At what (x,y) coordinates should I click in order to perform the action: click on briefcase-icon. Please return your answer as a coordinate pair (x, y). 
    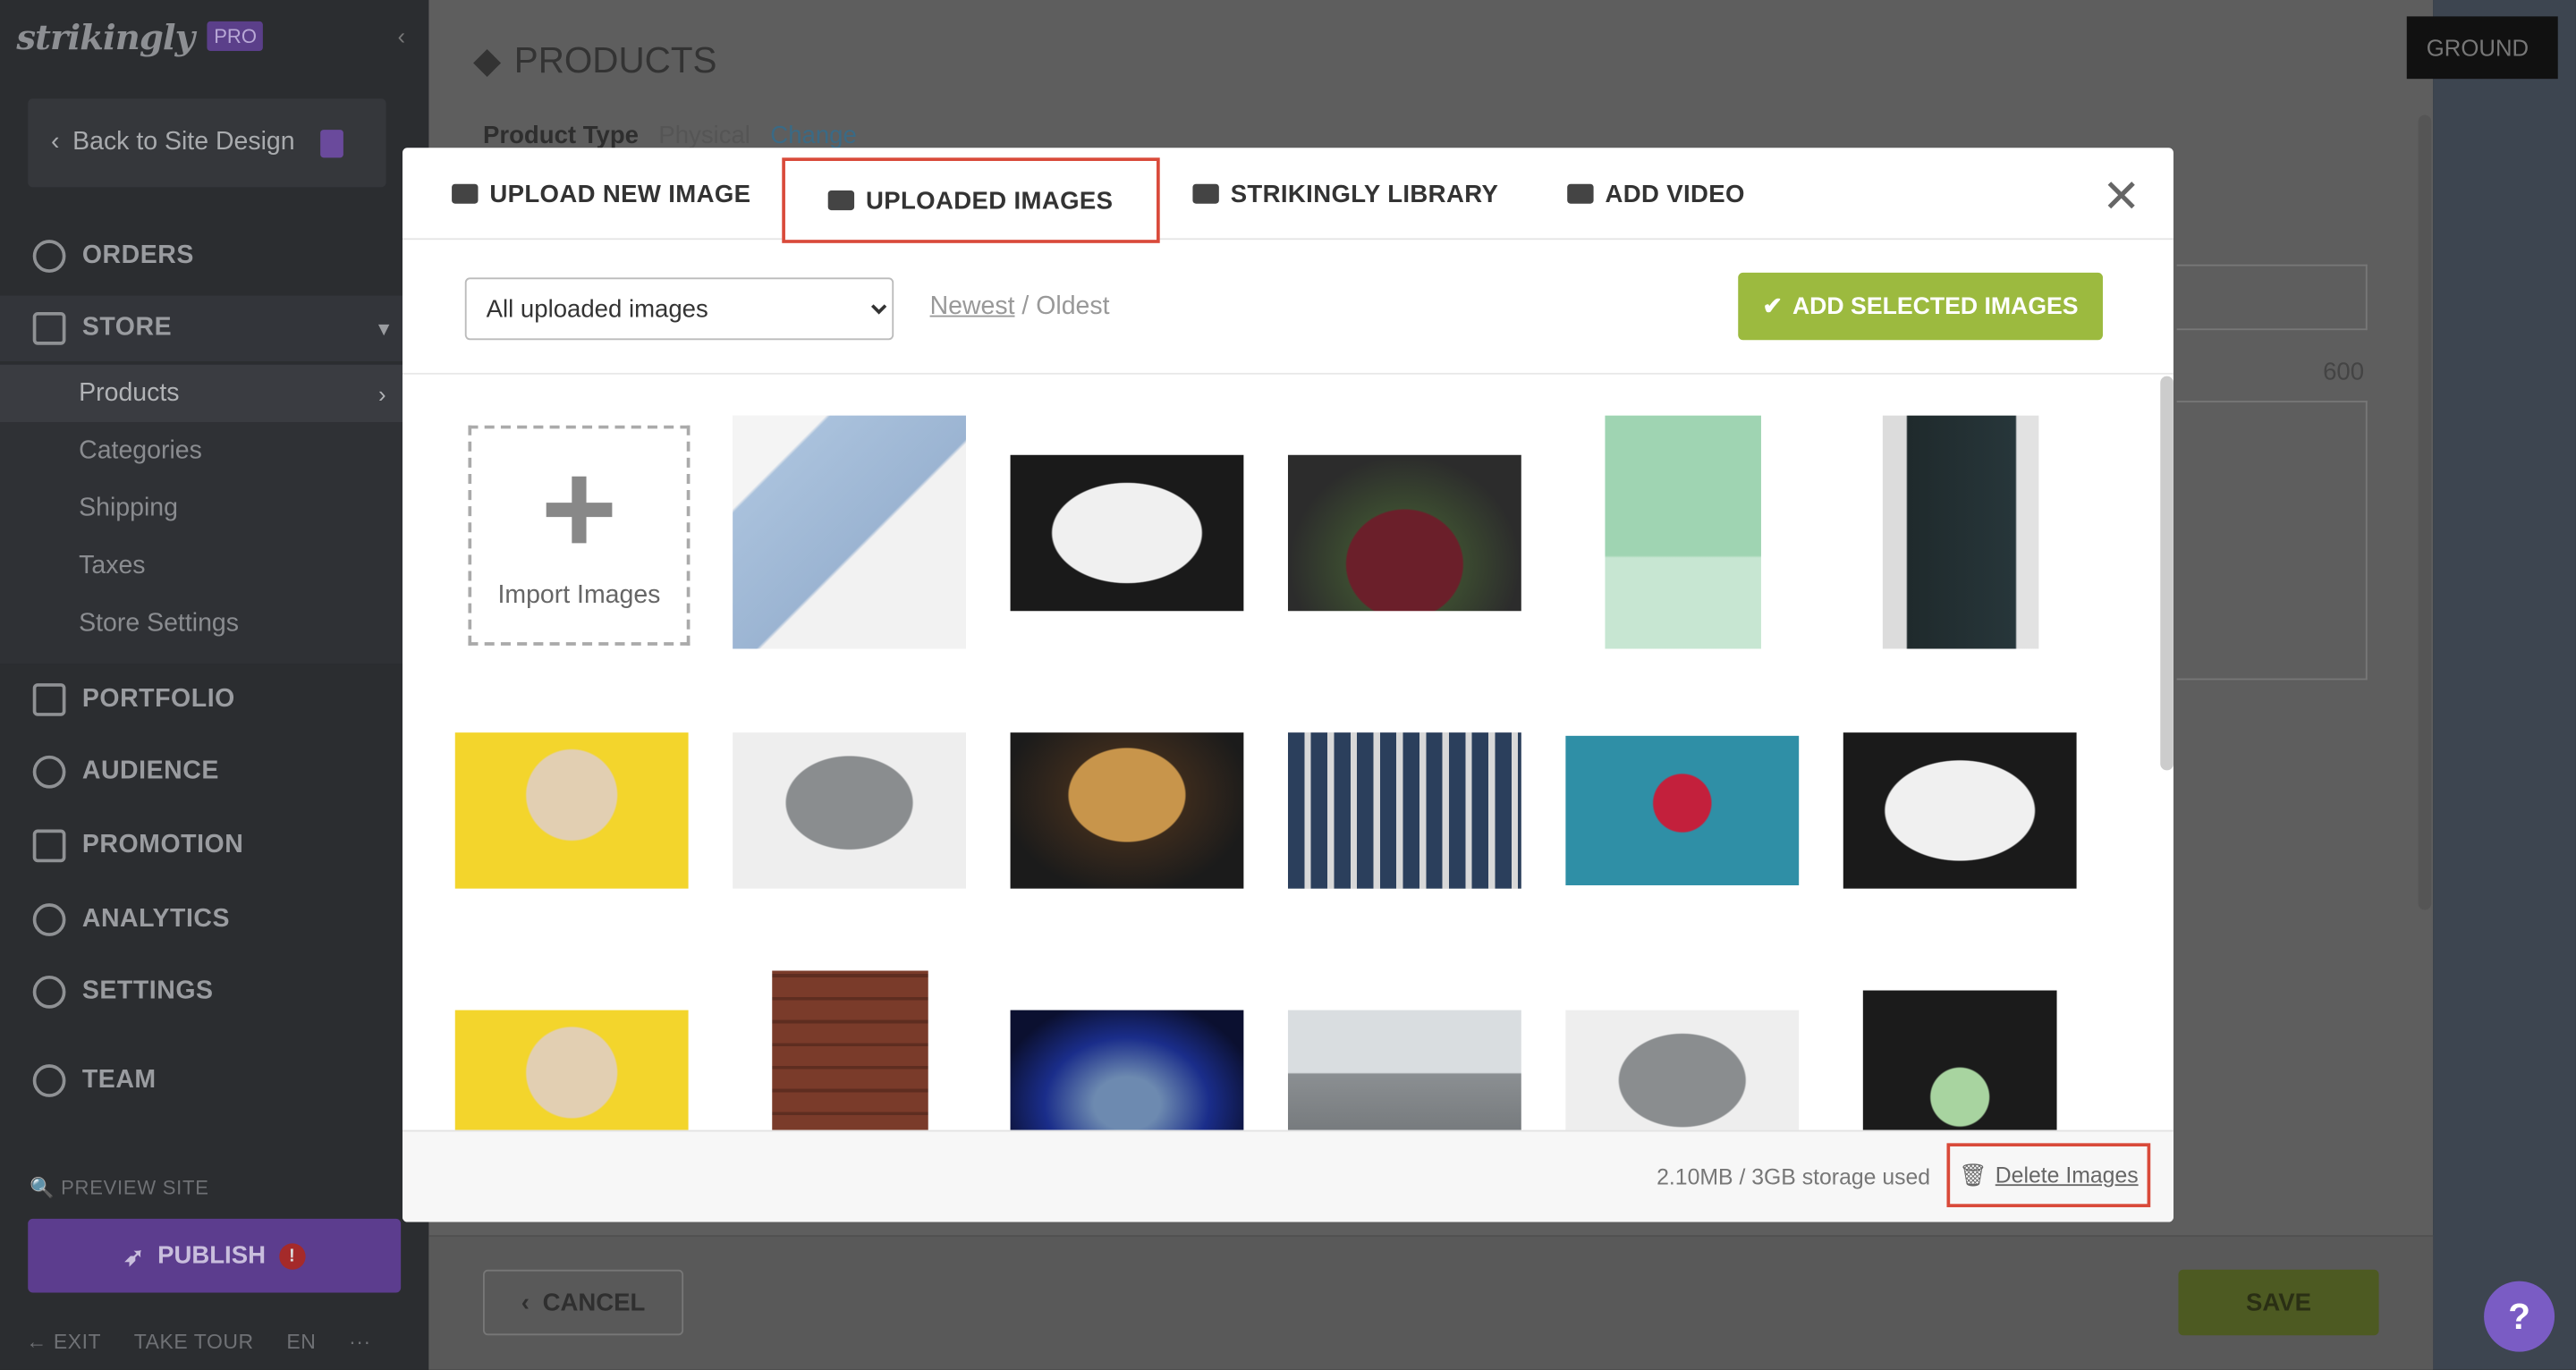
    Looking at the image, I should click on (49, 699).